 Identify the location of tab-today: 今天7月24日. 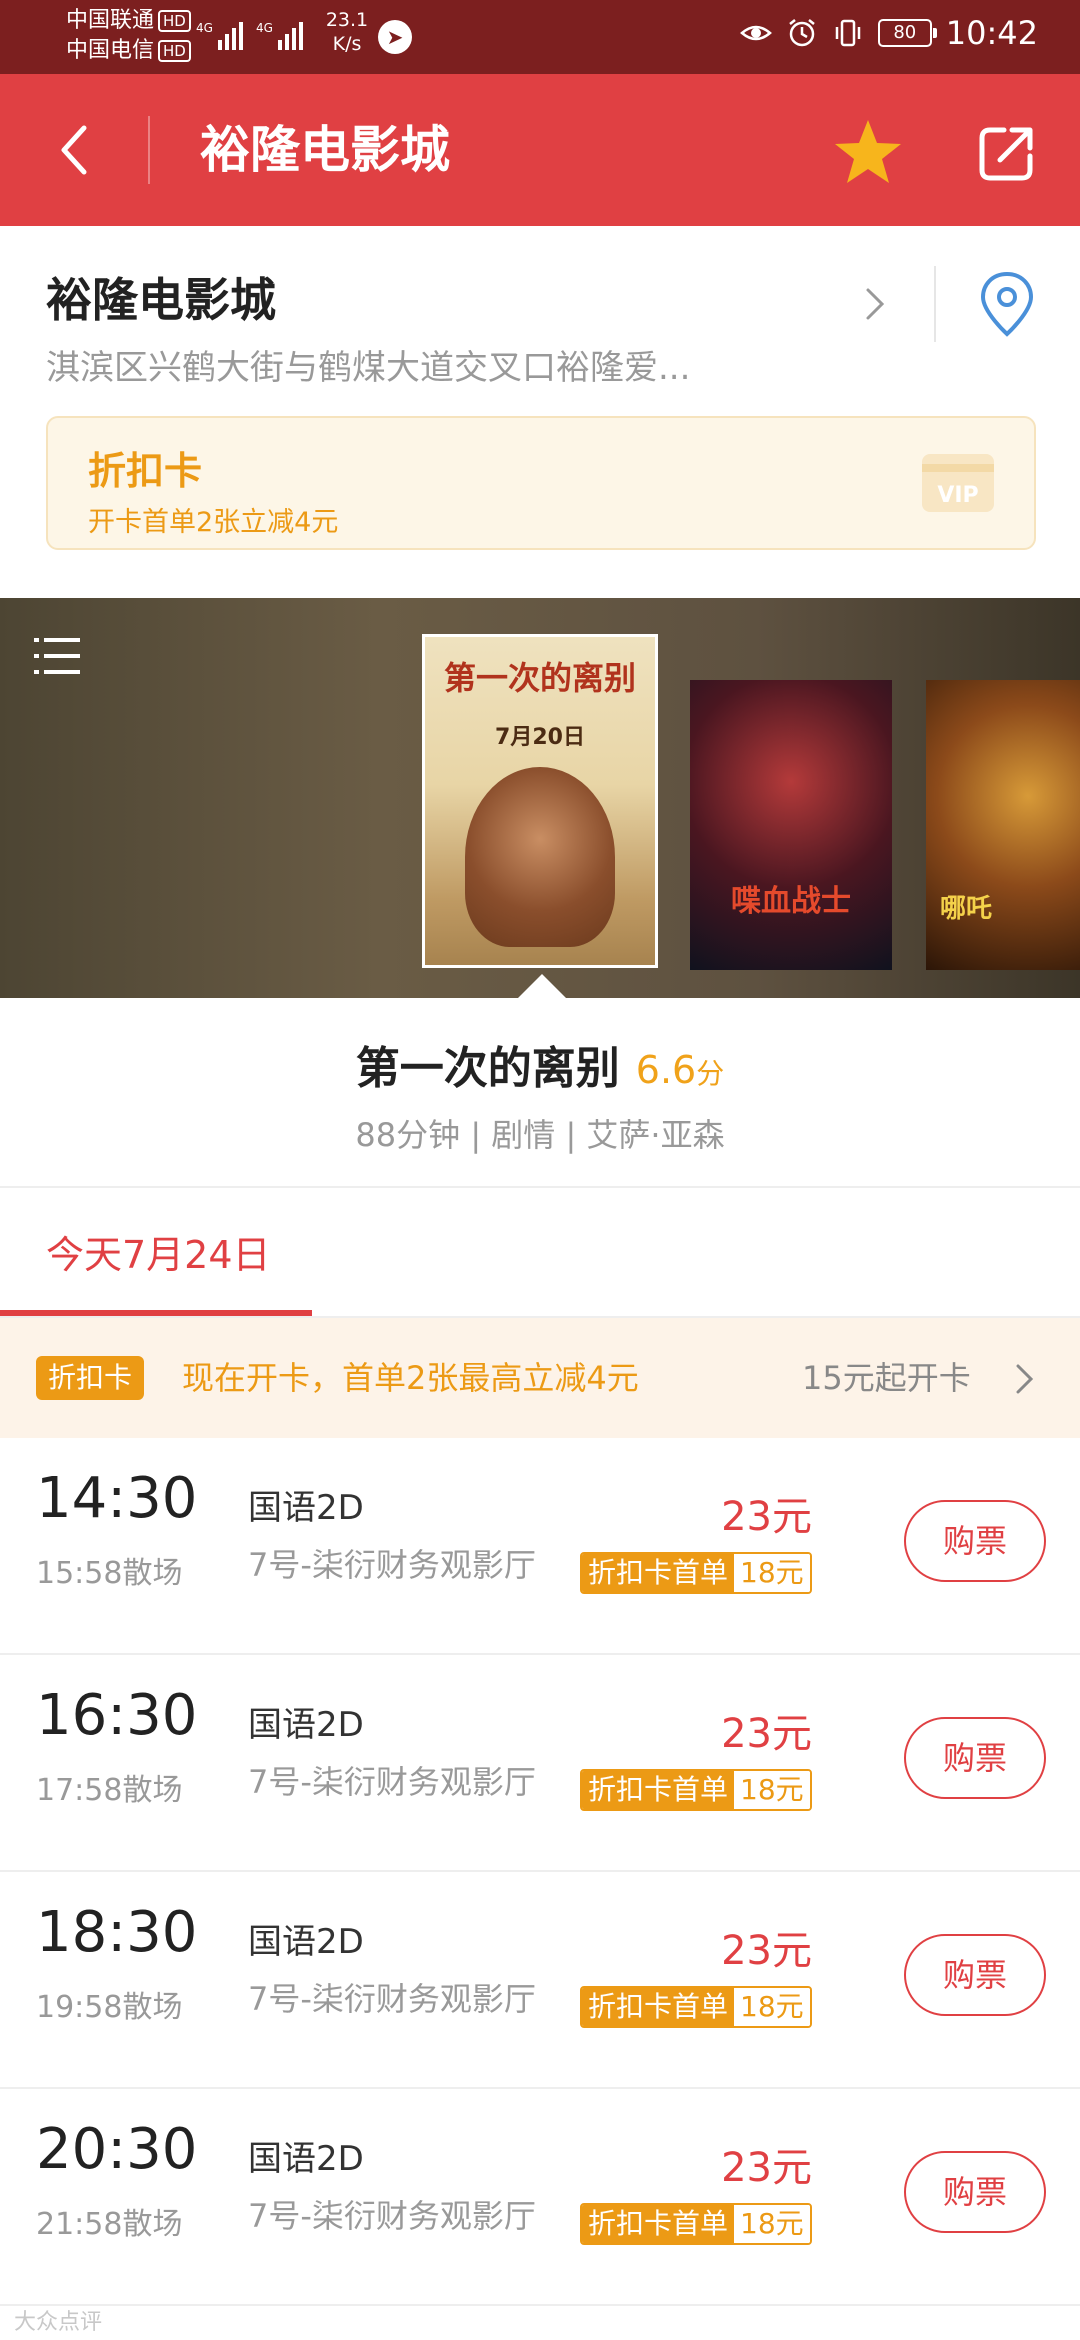
(158, 1251).